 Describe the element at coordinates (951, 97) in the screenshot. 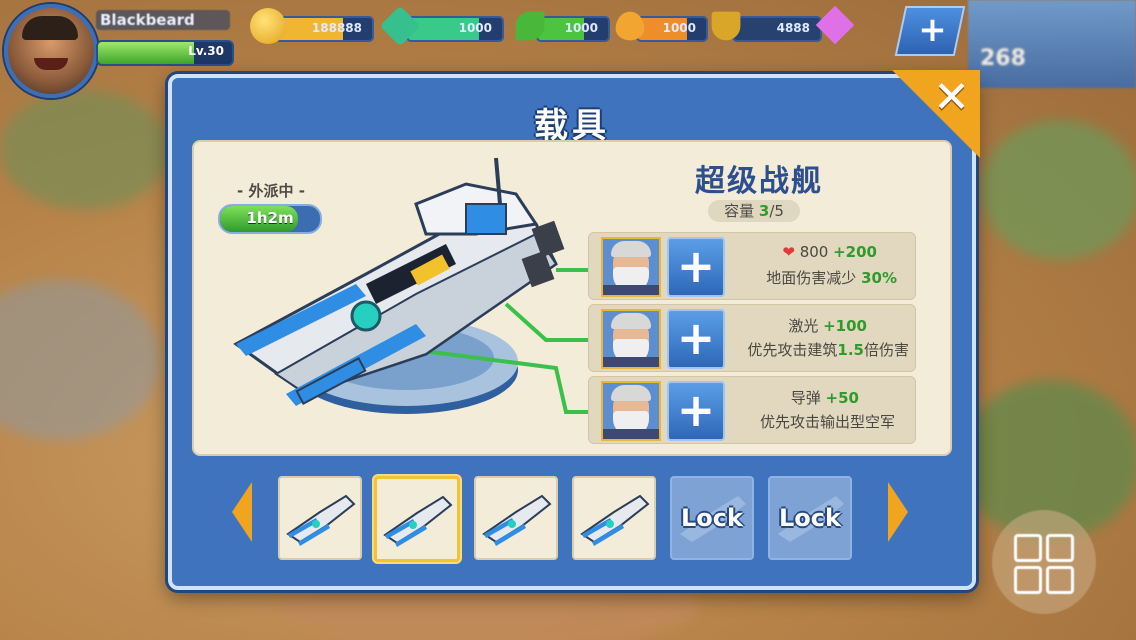

I see `close-icon: ✕` at that location.